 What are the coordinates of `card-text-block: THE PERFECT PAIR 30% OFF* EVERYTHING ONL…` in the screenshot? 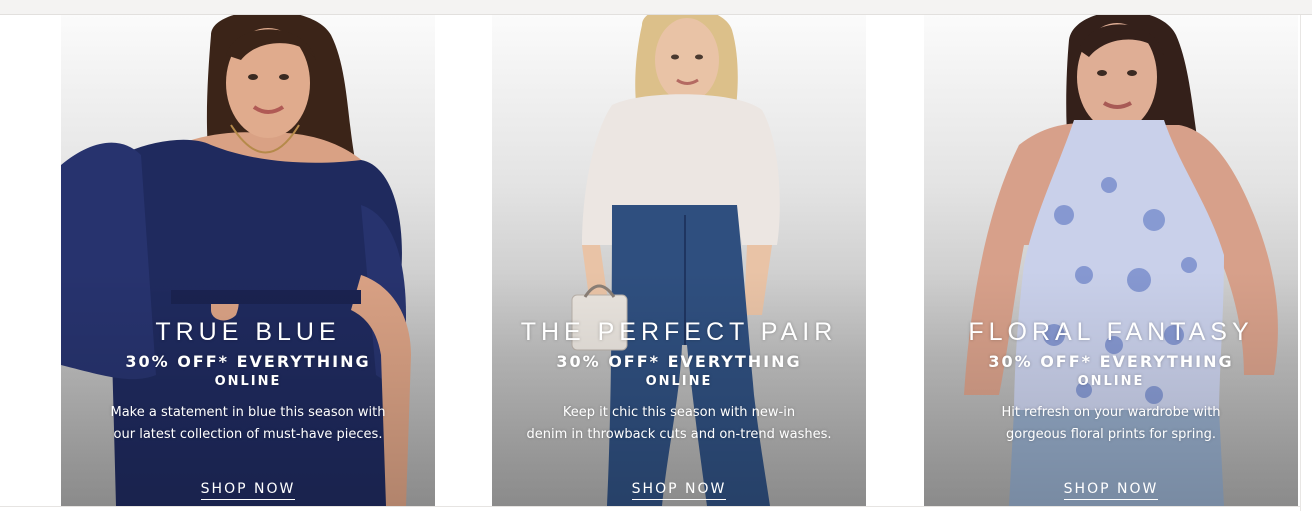 It's located at (679, 382).